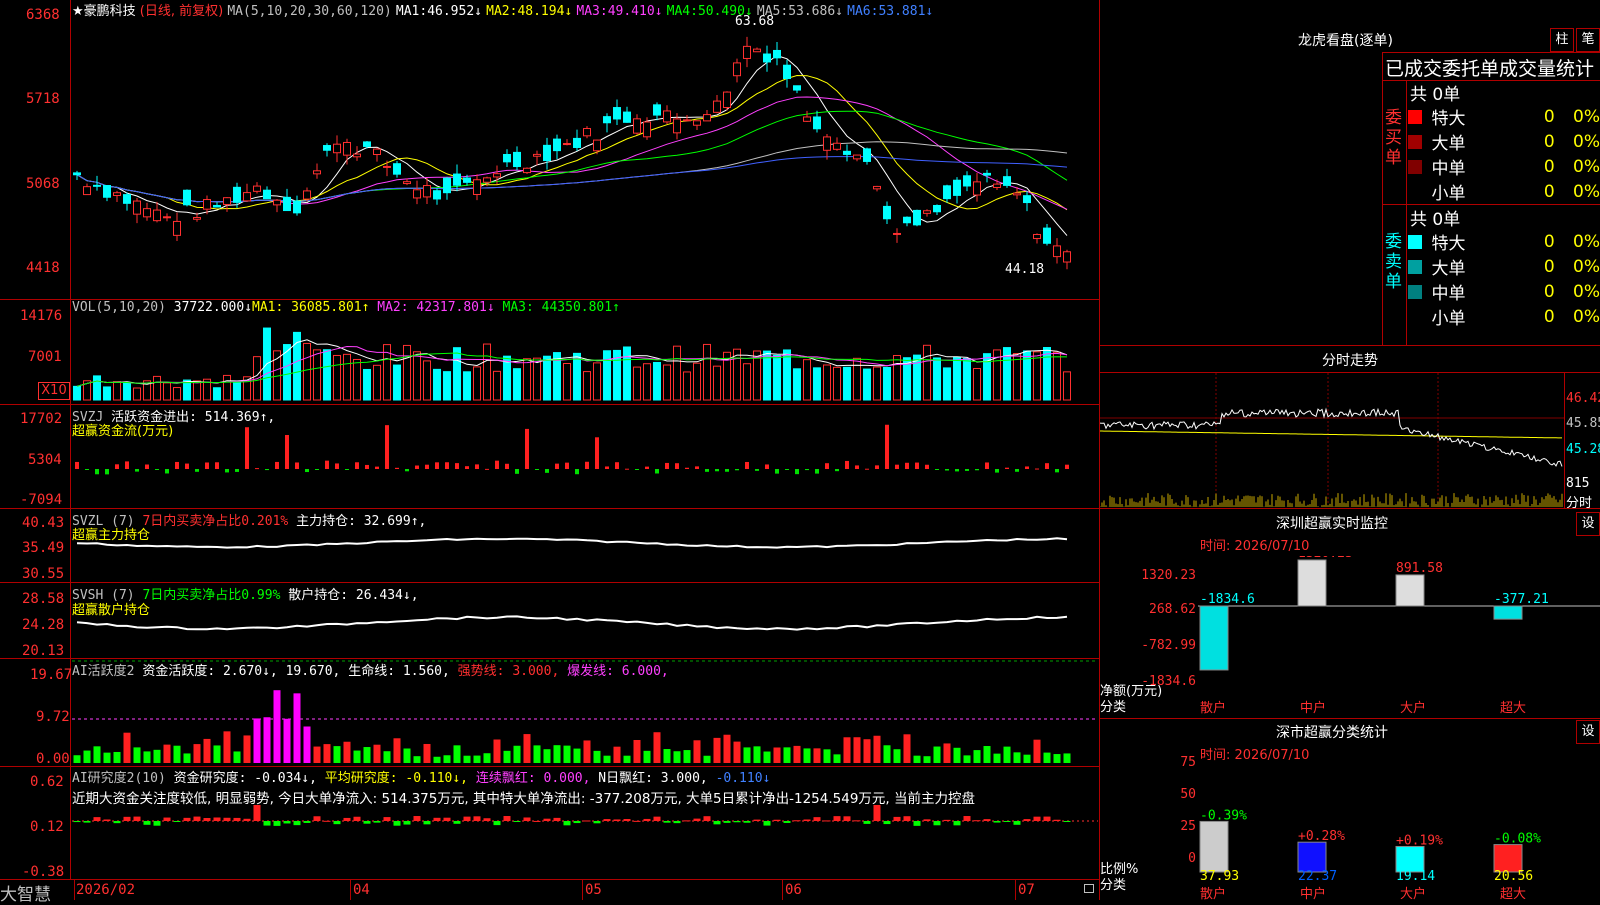 The width and height of the screenshot is (1600, 905). I want to click on row-name: 小单, so click(1448, 194).